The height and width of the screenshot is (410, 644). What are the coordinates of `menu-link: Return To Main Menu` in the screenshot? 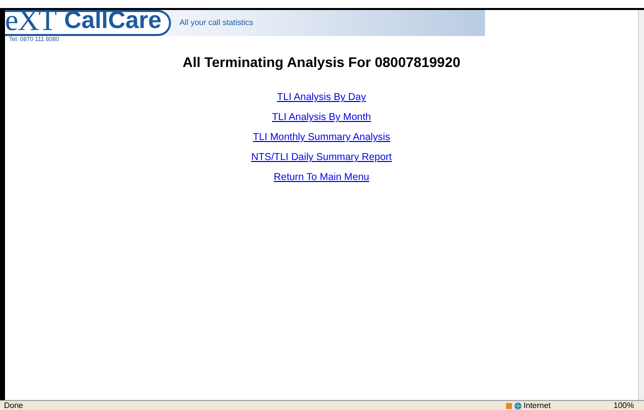 It's located at (322, 177).